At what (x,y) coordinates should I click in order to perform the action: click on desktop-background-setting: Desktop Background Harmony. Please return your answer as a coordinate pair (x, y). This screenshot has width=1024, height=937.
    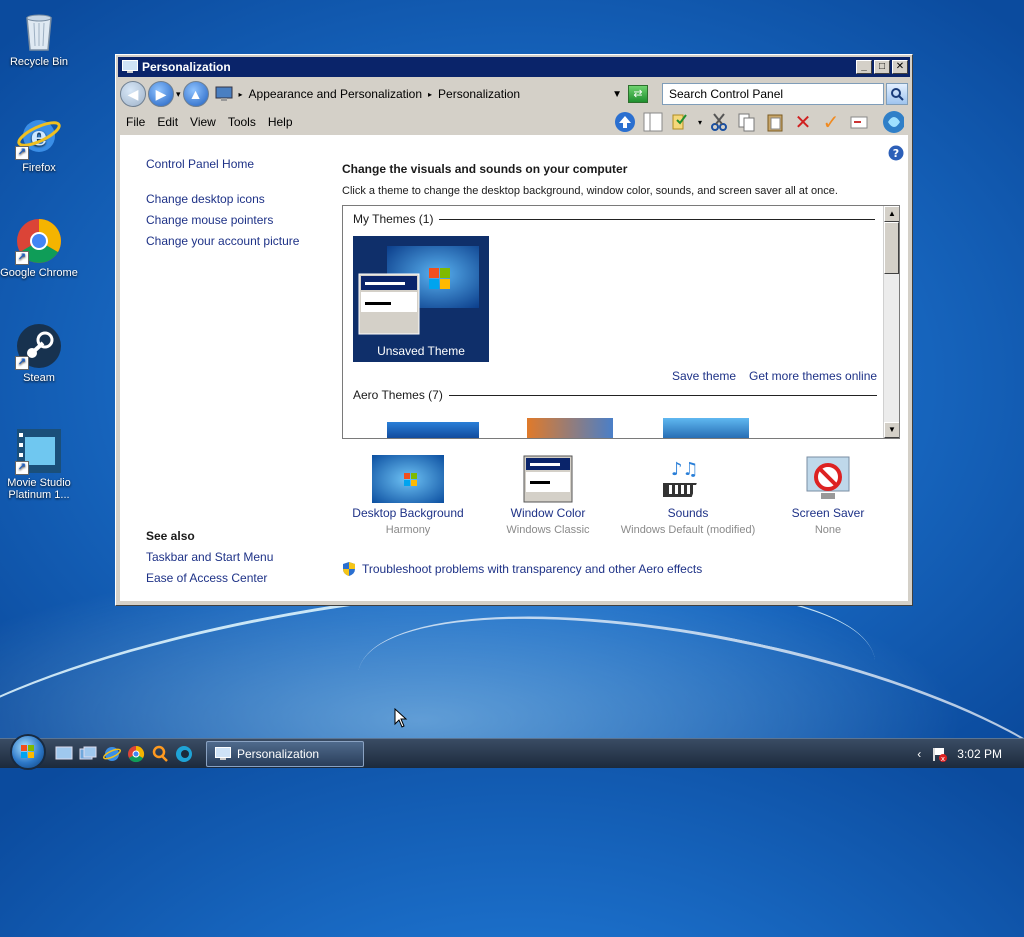
    Looking at the image, I should click on (408, 495).